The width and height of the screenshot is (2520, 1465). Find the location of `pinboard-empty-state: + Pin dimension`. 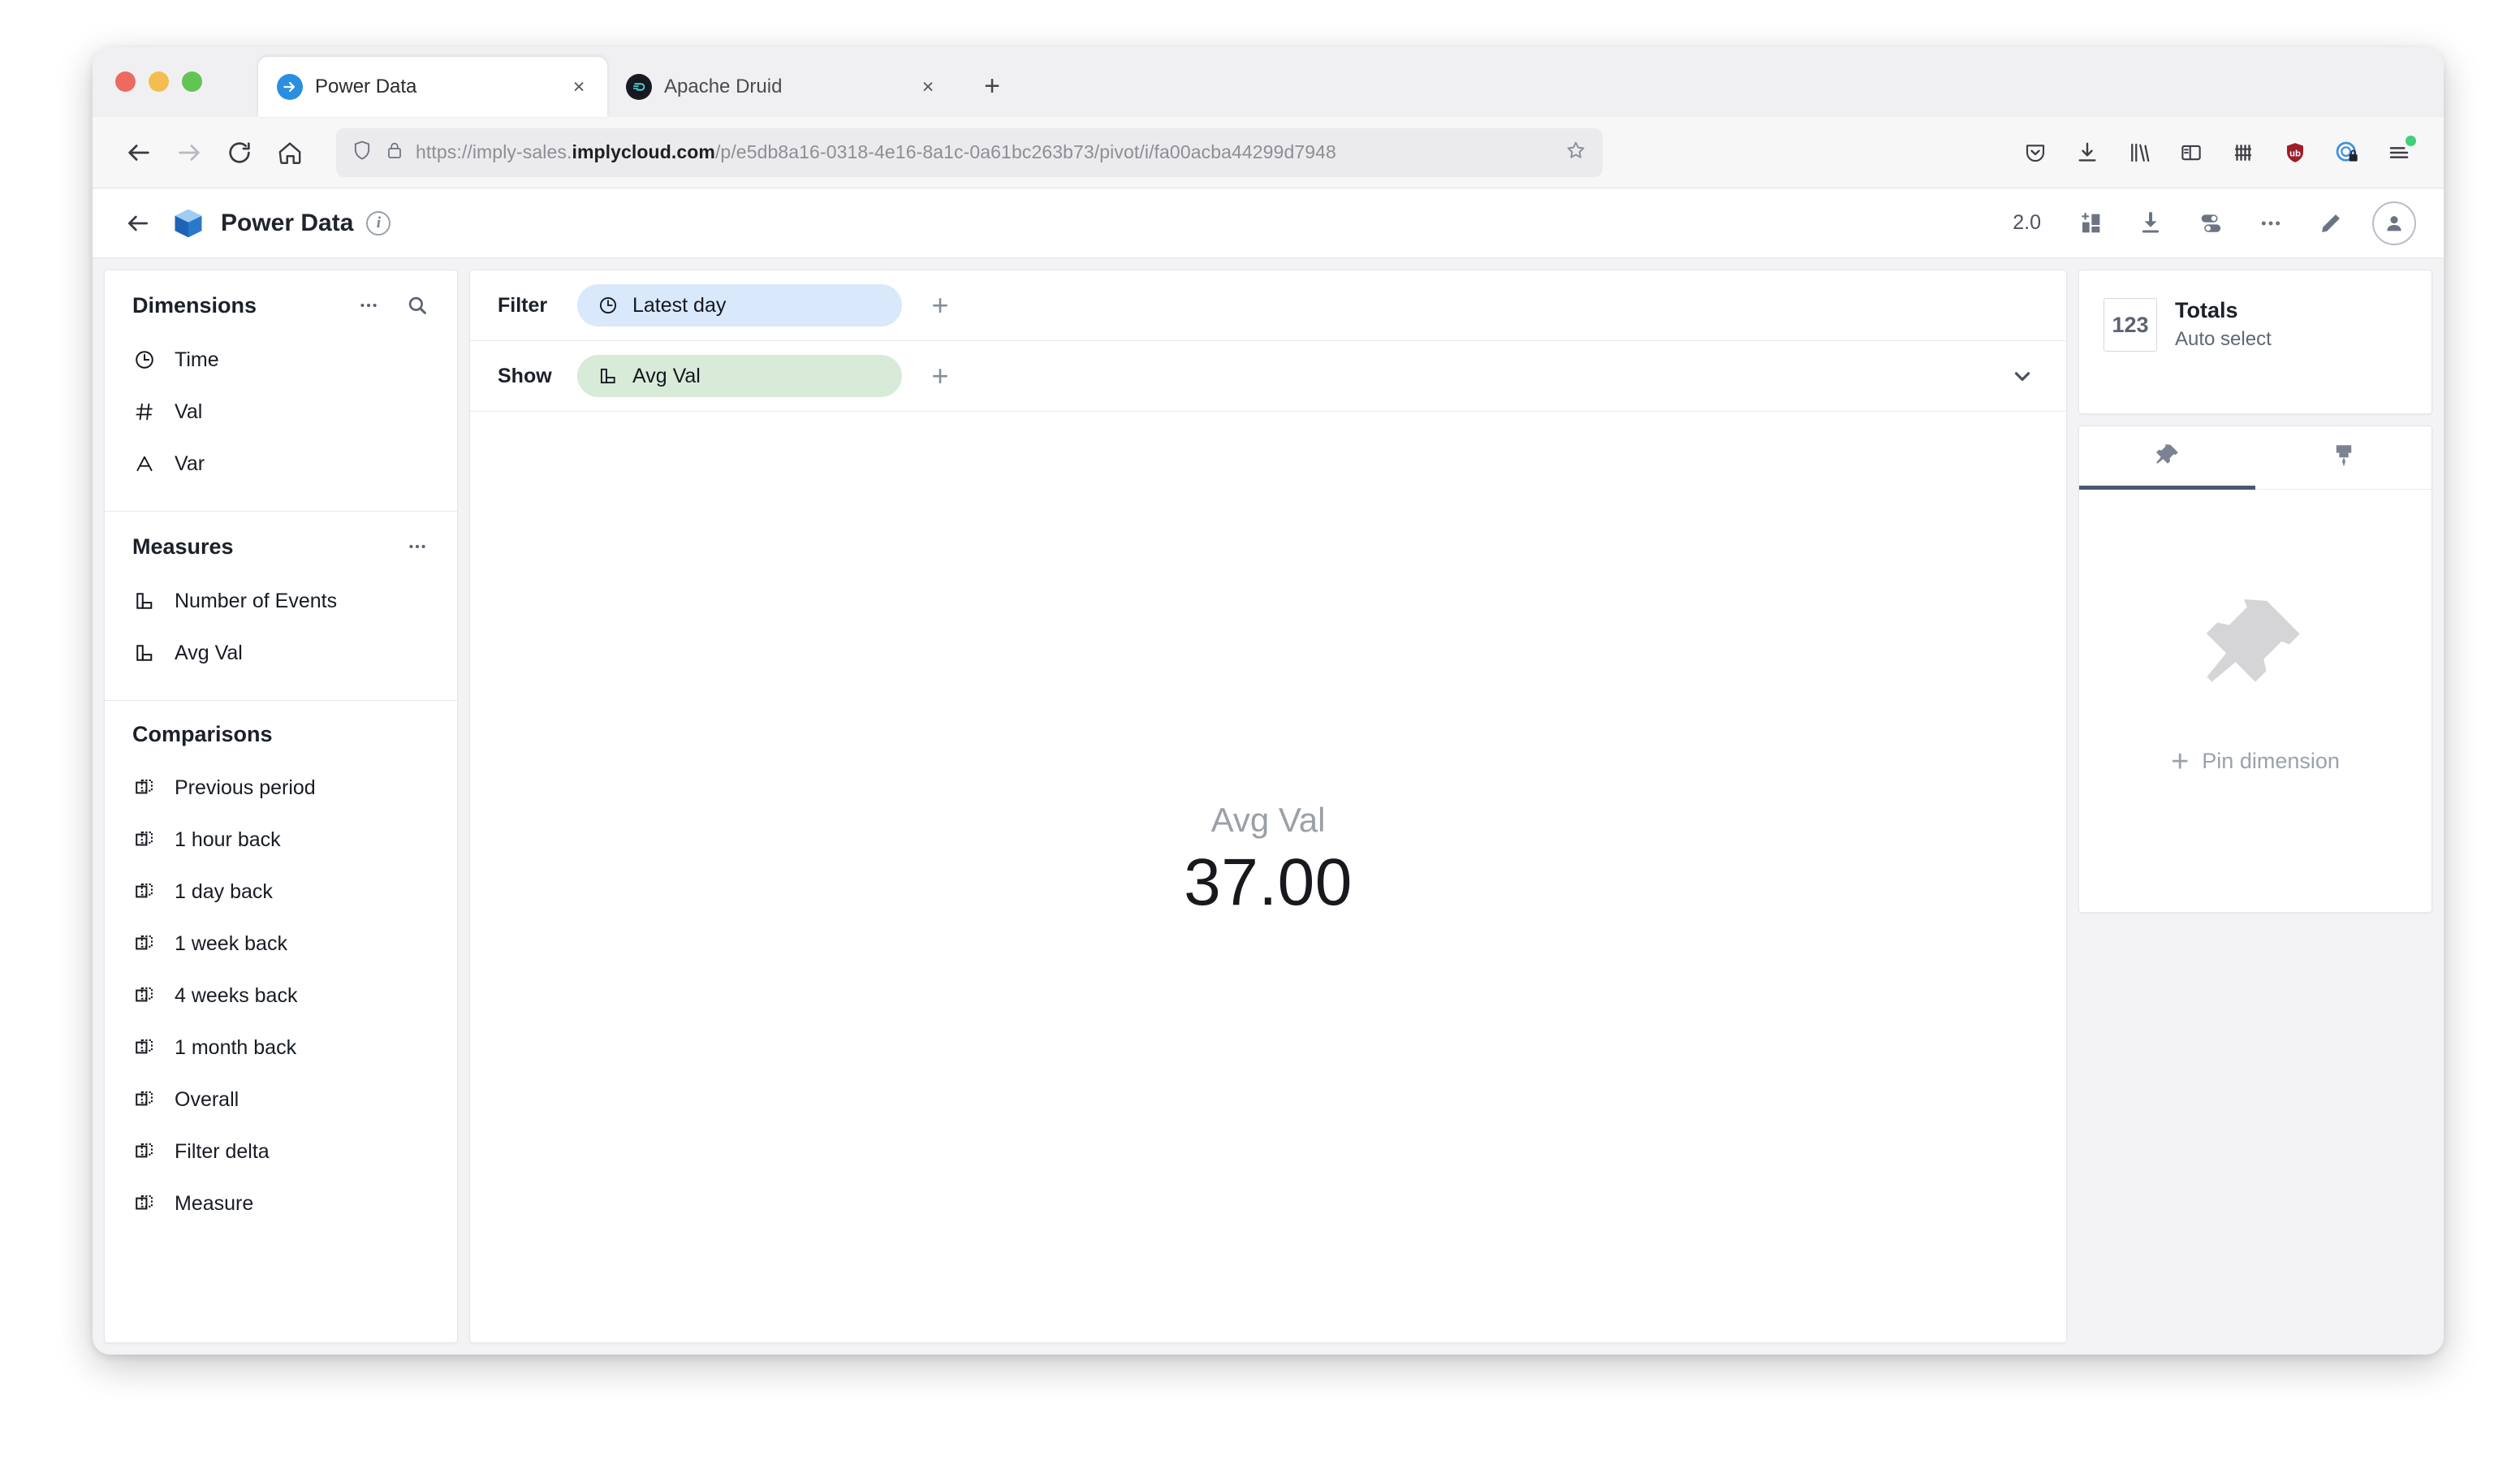

pinboard-empty-state: + Pin dimension is located at coordinates (2255, 701).